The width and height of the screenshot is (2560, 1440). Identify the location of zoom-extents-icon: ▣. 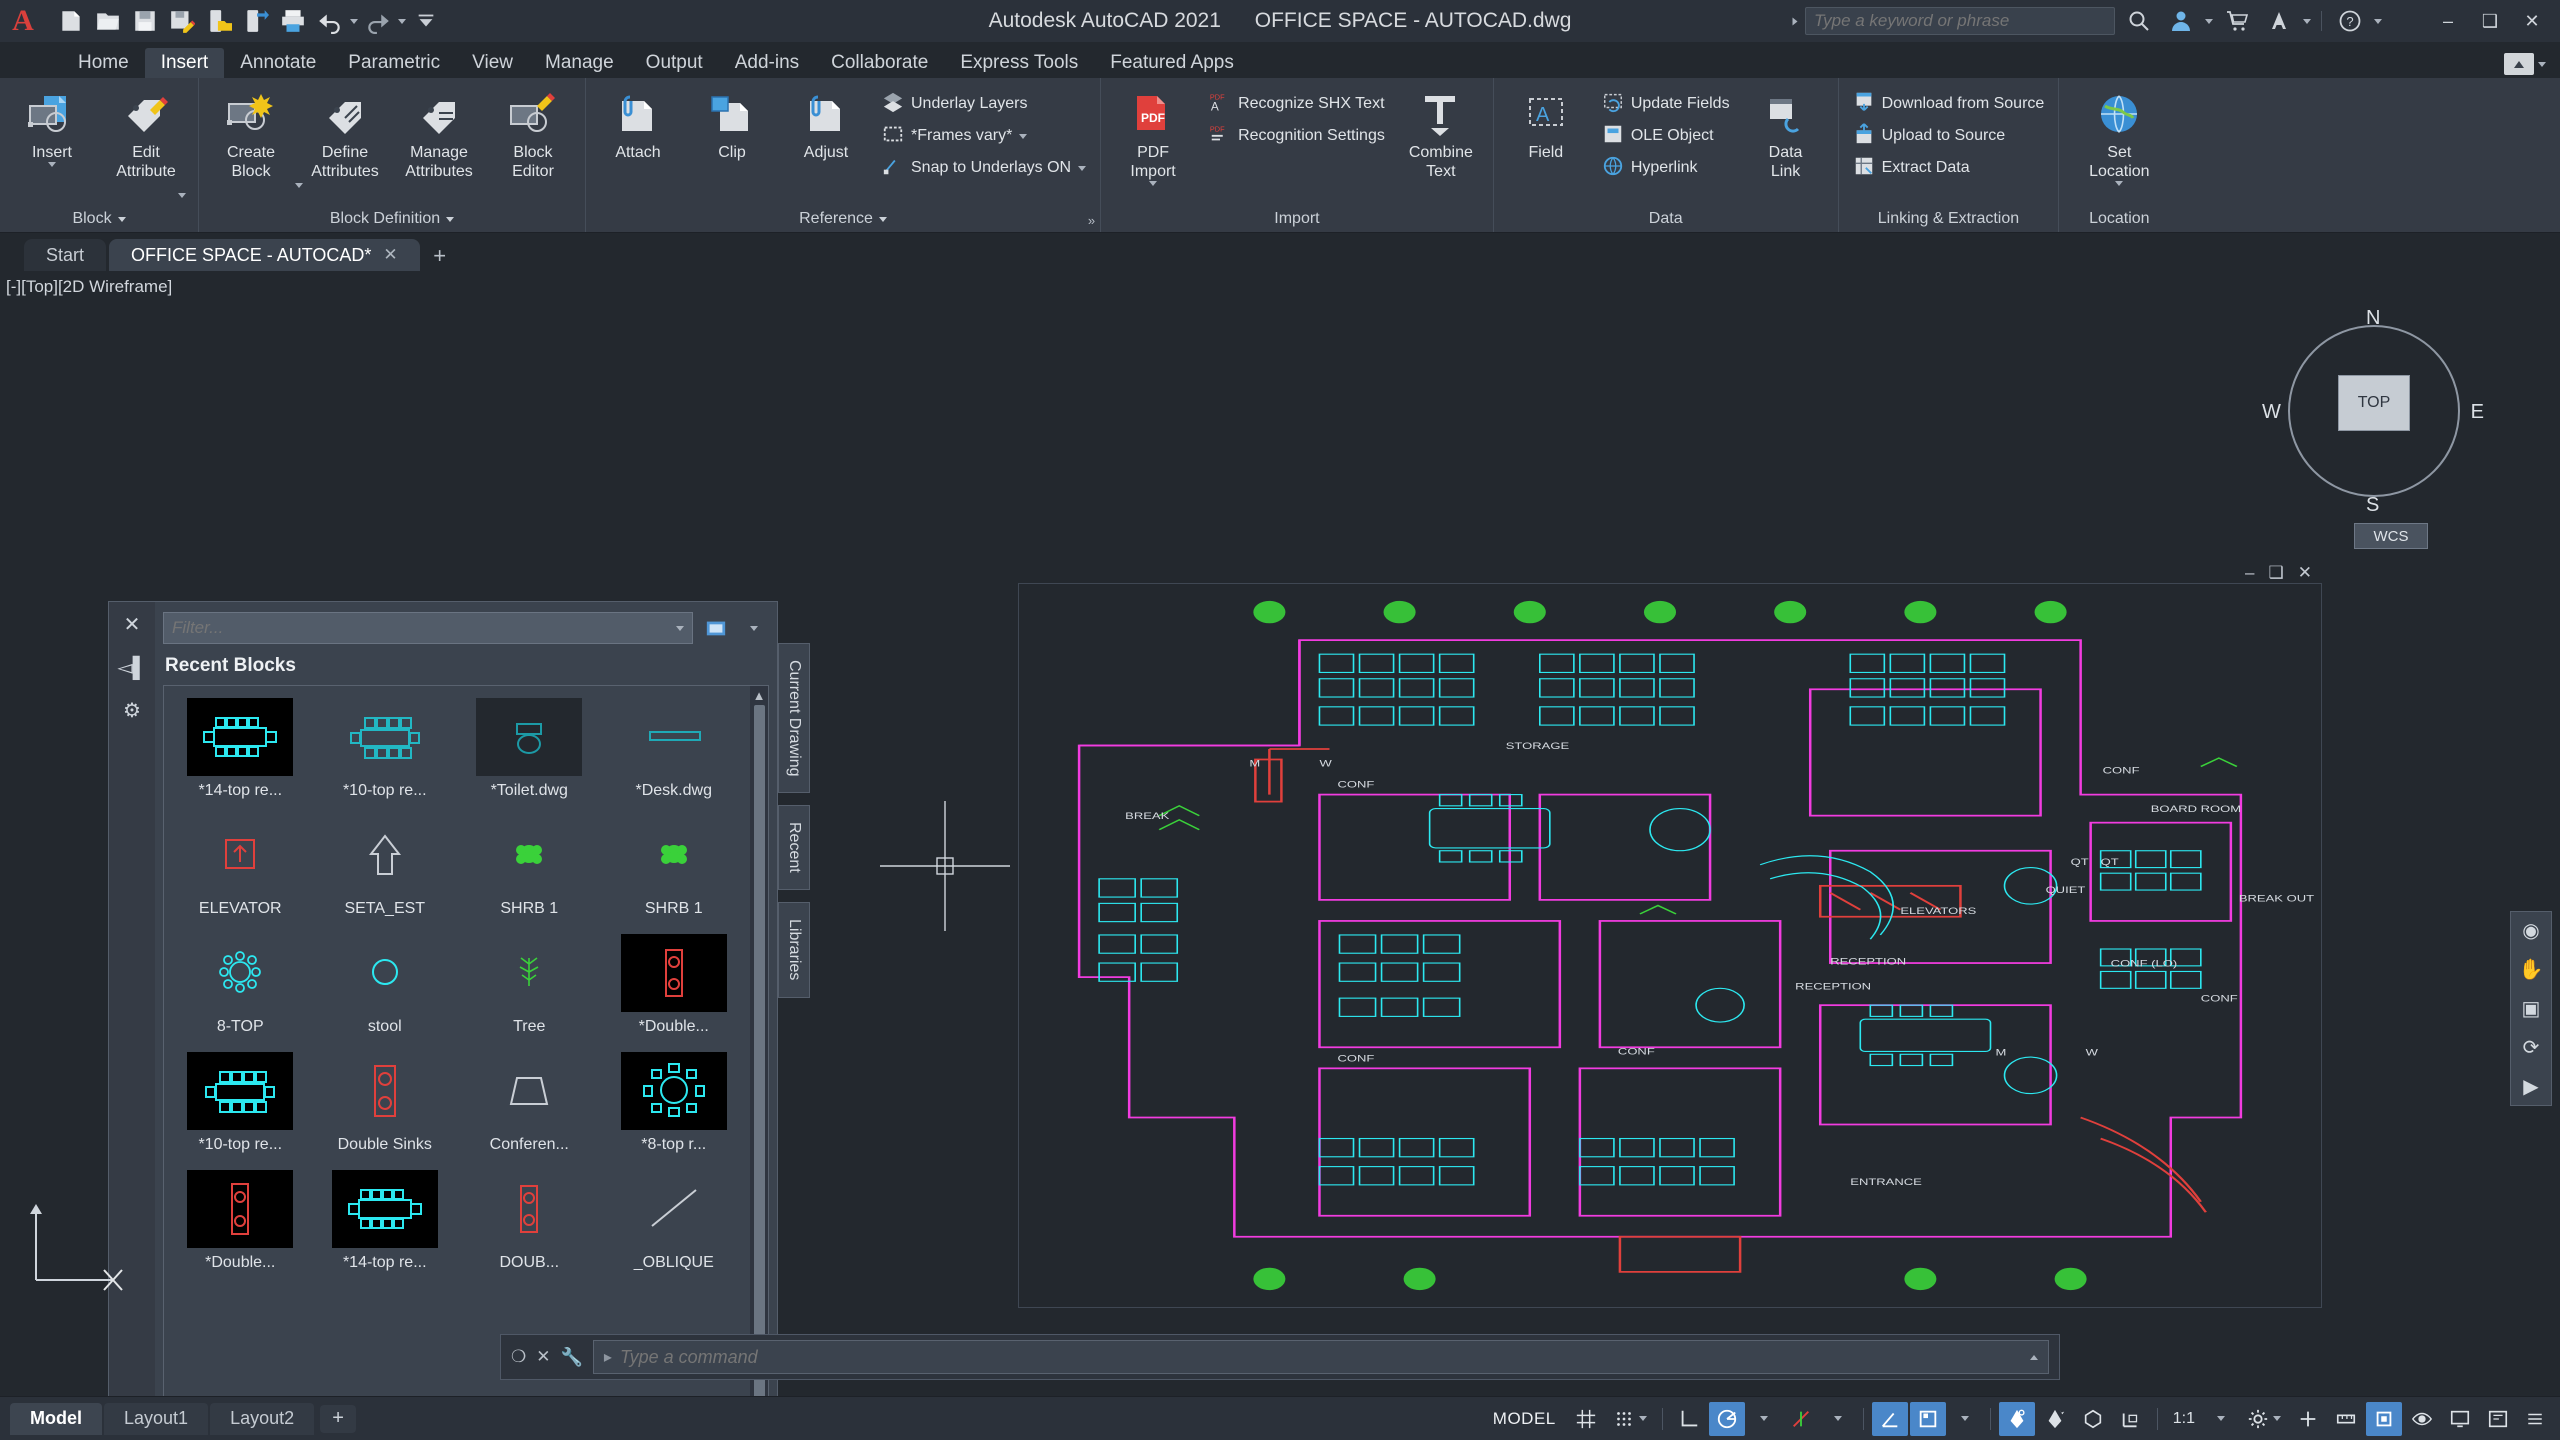
(2531, 1008).